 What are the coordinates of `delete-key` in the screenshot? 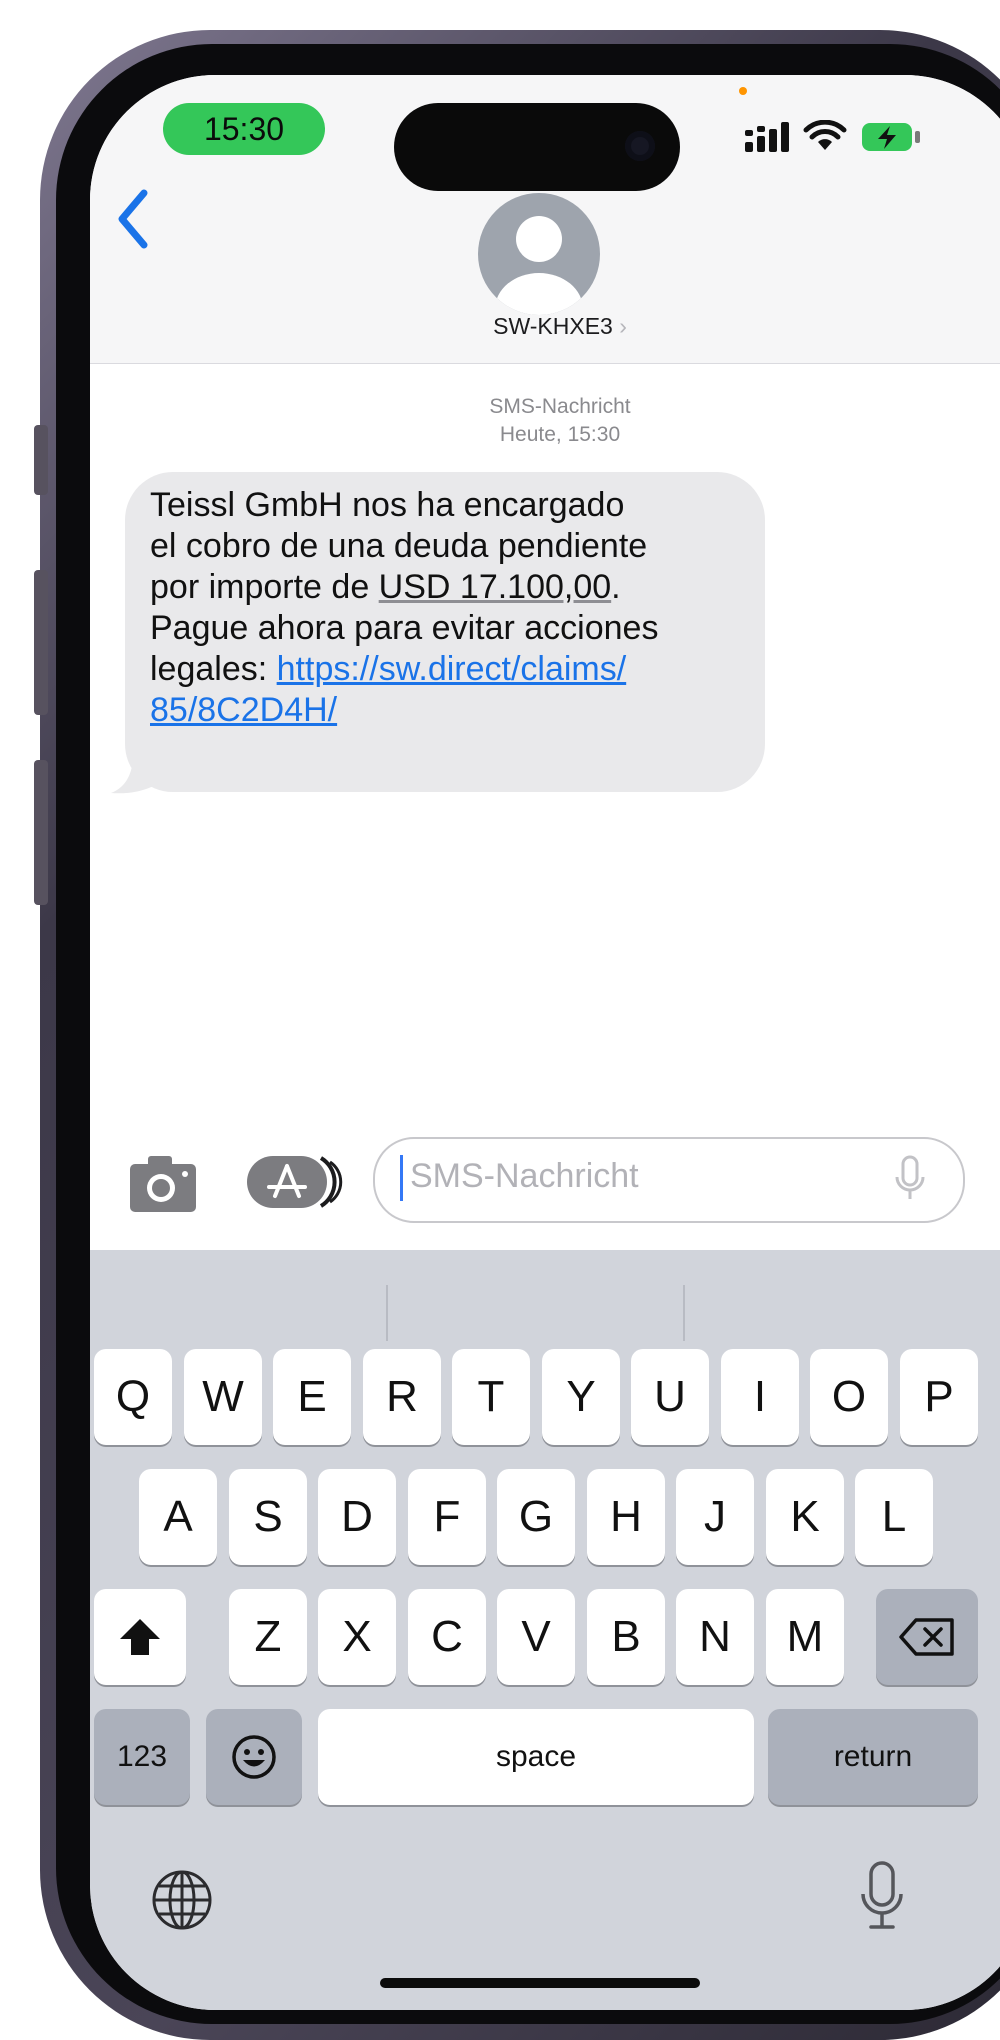 It's located at (927, 1637).